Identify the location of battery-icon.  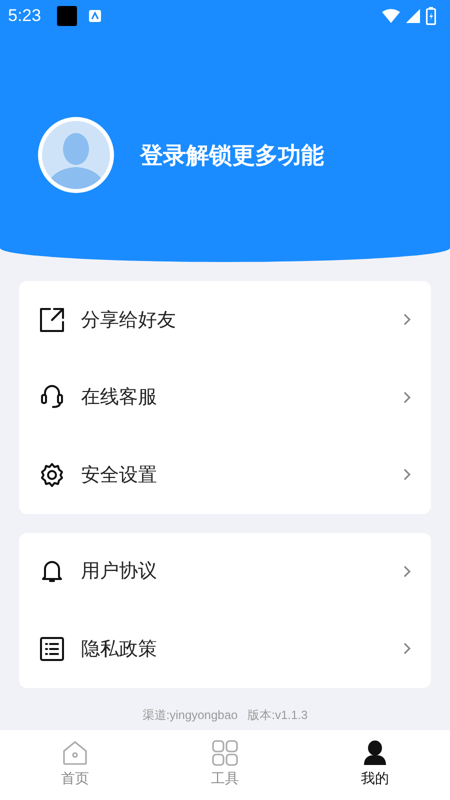
(431, 16).